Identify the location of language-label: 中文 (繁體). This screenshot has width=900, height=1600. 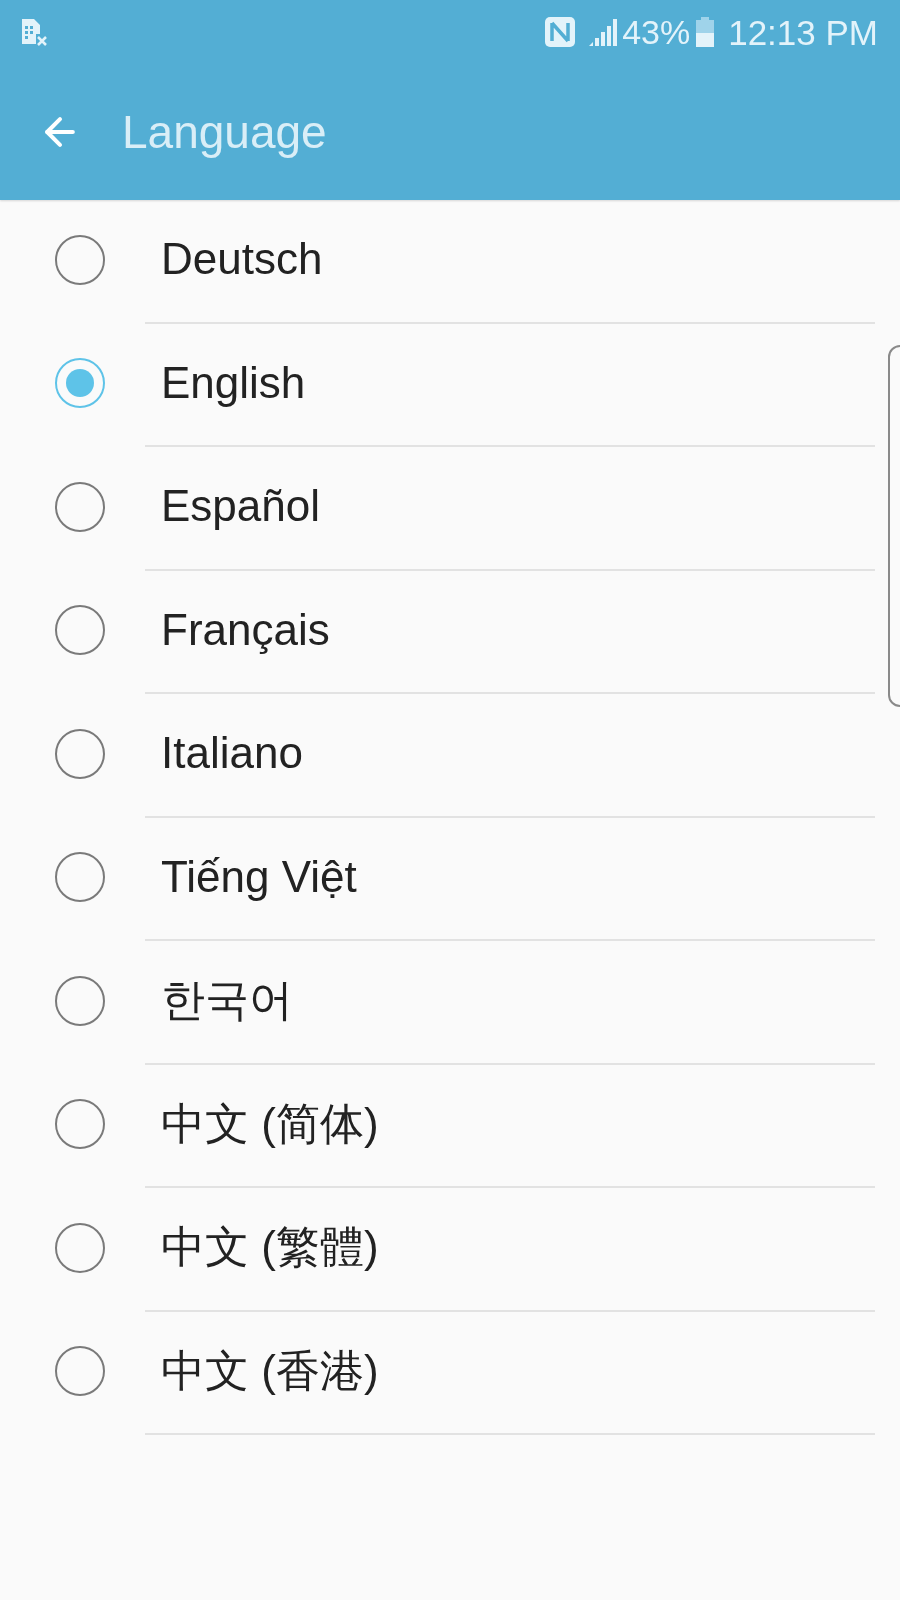
(270, 1247).